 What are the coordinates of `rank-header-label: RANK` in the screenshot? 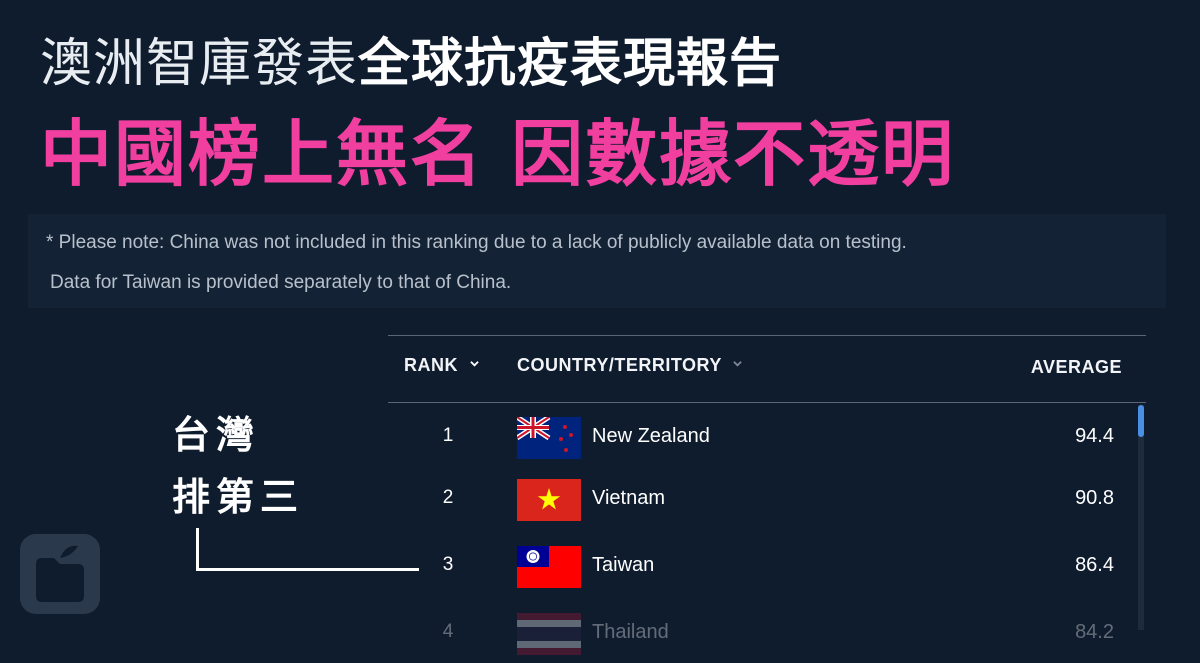 It's located at (431, 365).